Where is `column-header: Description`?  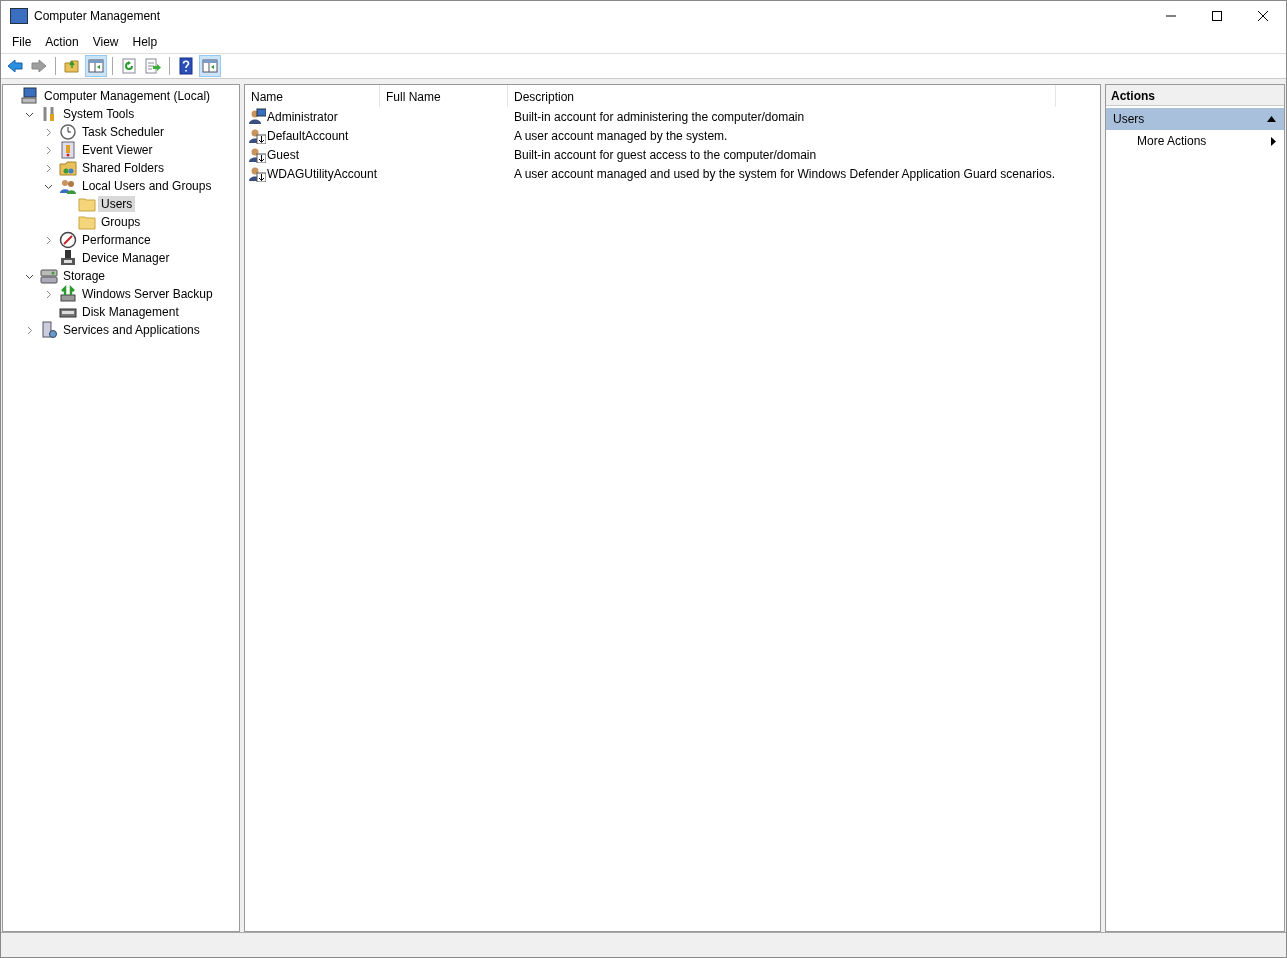 column-header: Description is located at coordinates (782, 96).